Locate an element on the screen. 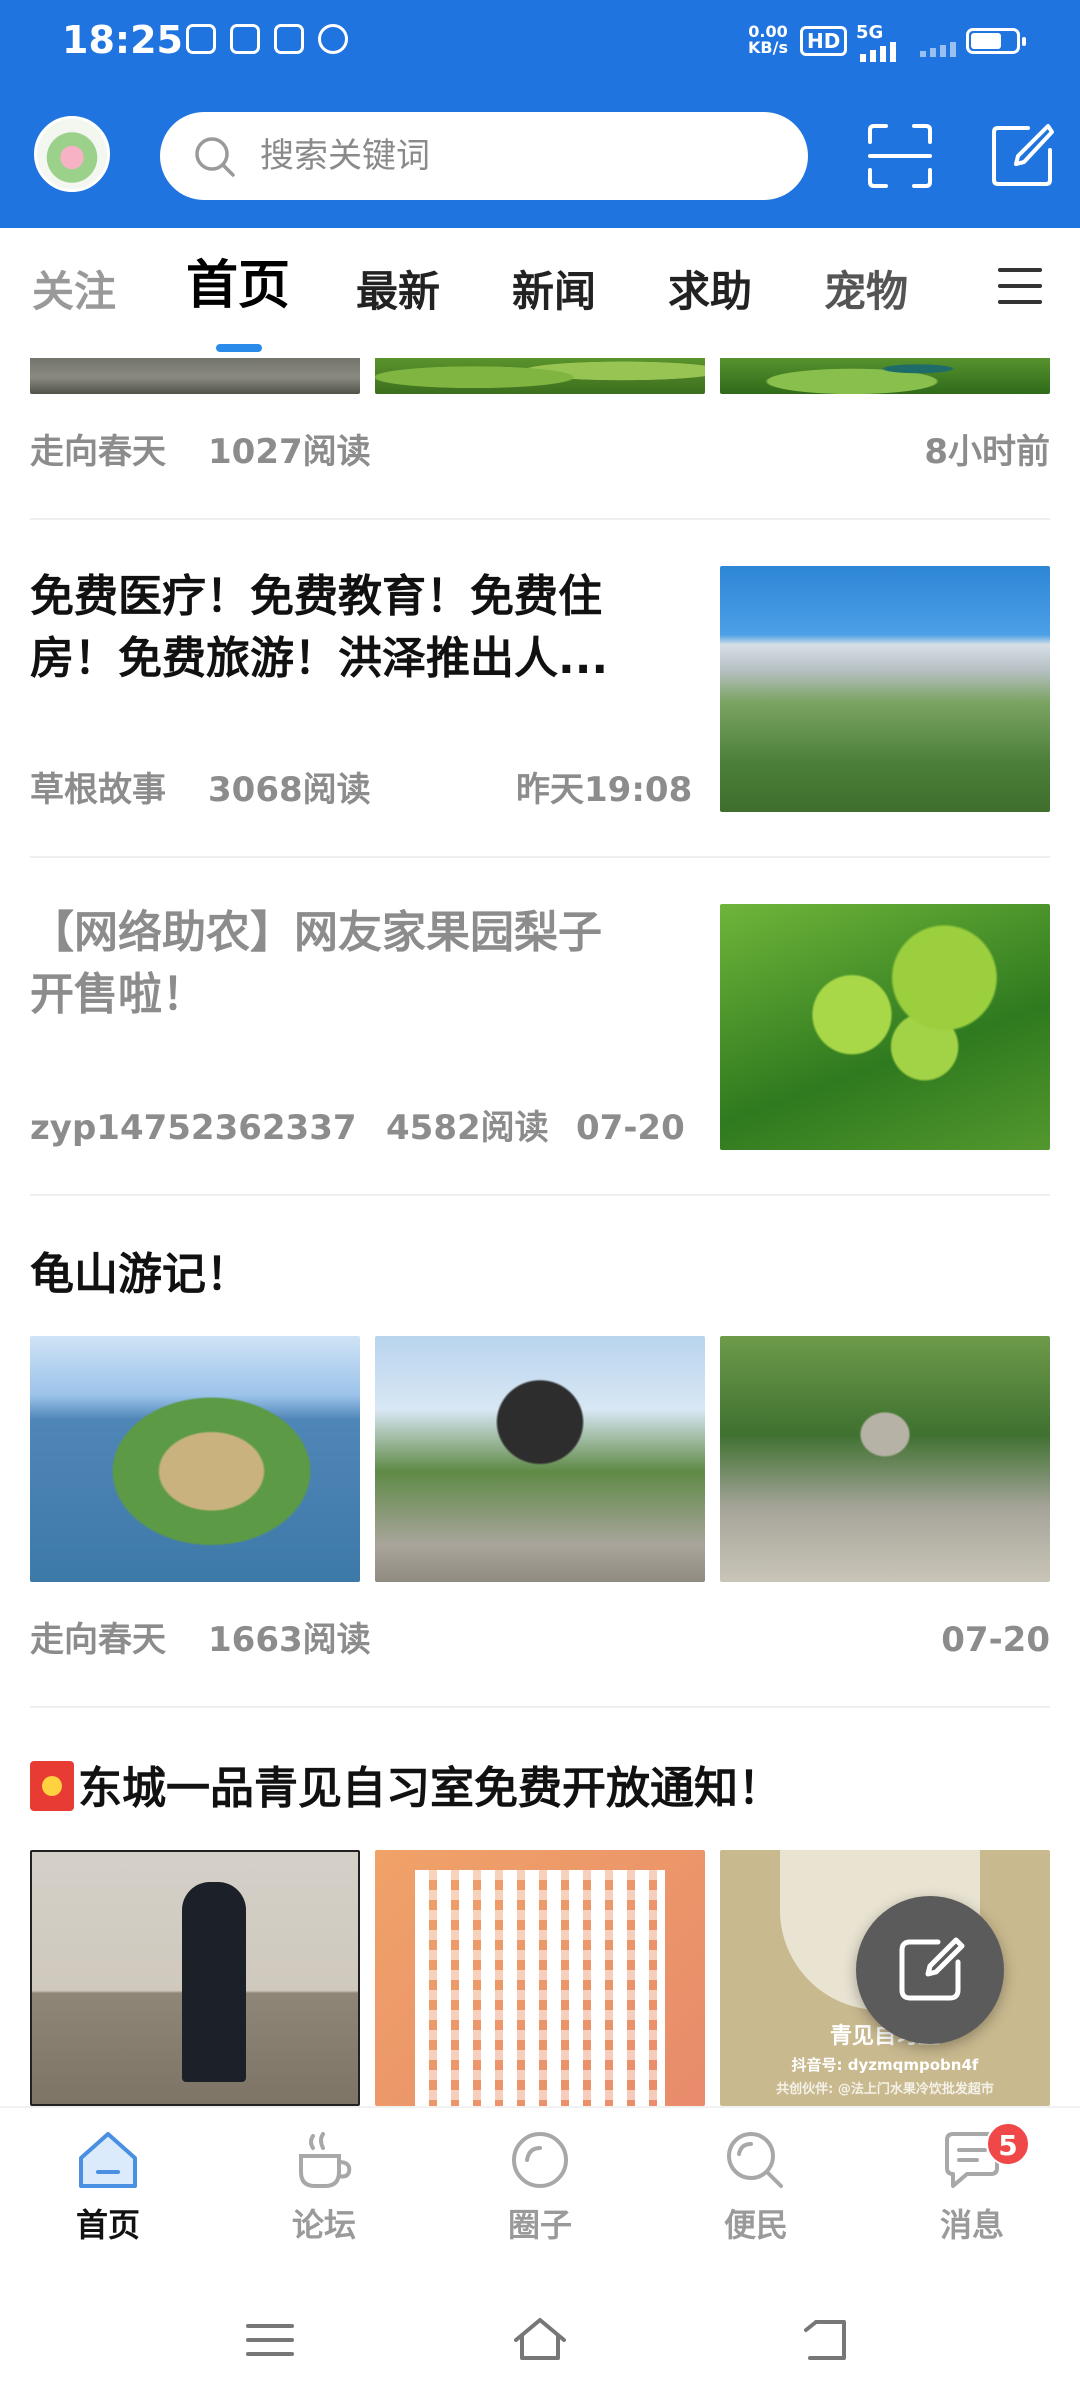 Image resolution: width=1080 pixels, height=2400 pixels. coffee-cup-icon is located at coordinates (325, 2160).